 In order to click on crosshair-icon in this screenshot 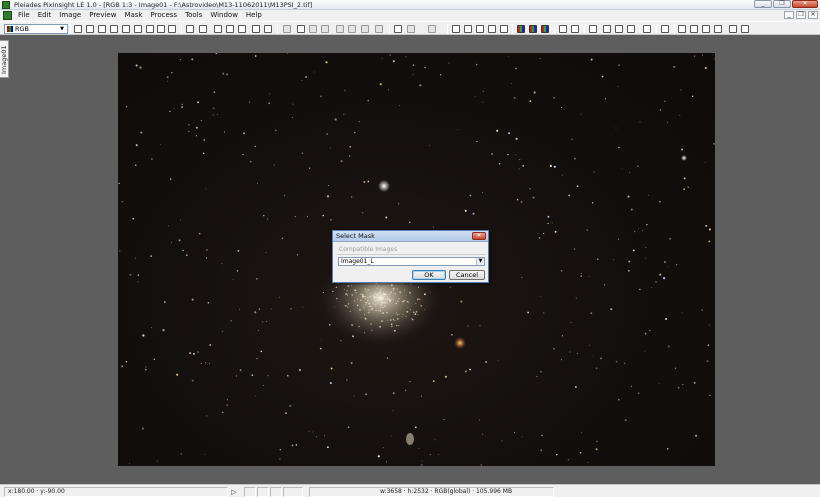, I will do `click(126, 29)`.